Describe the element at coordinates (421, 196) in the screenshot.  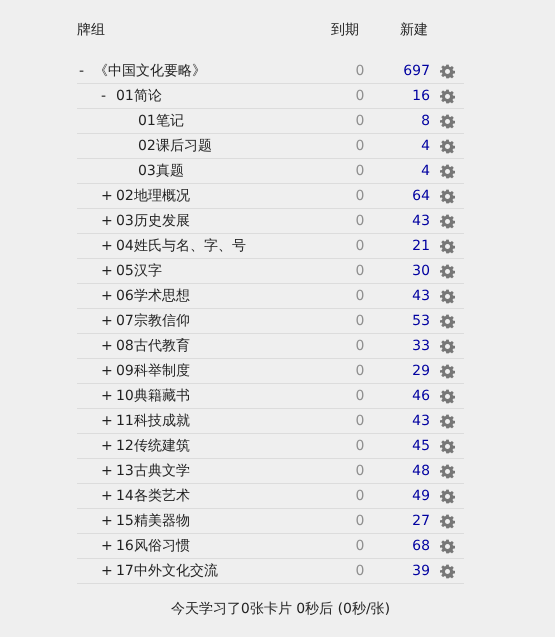
I see `new-count: 64` at that location.